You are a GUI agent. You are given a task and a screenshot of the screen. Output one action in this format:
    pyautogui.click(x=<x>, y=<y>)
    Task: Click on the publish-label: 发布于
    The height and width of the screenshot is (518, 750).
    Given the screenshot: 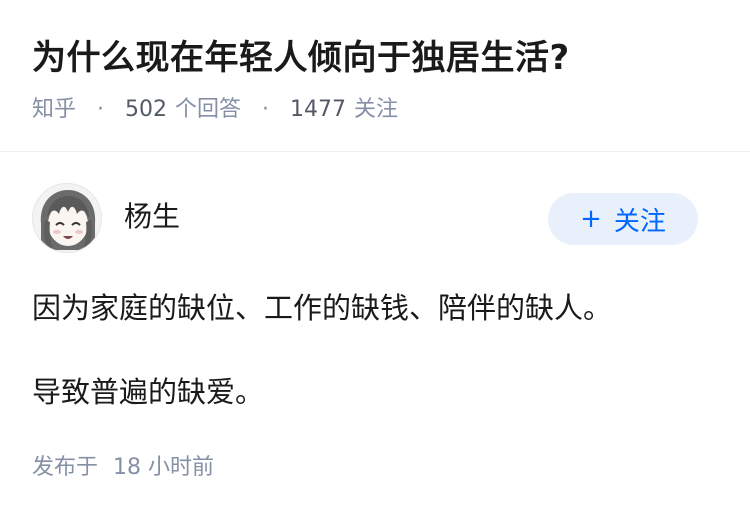 What is the action you would take?
    pyautogui.click(x=65, y=467)
    